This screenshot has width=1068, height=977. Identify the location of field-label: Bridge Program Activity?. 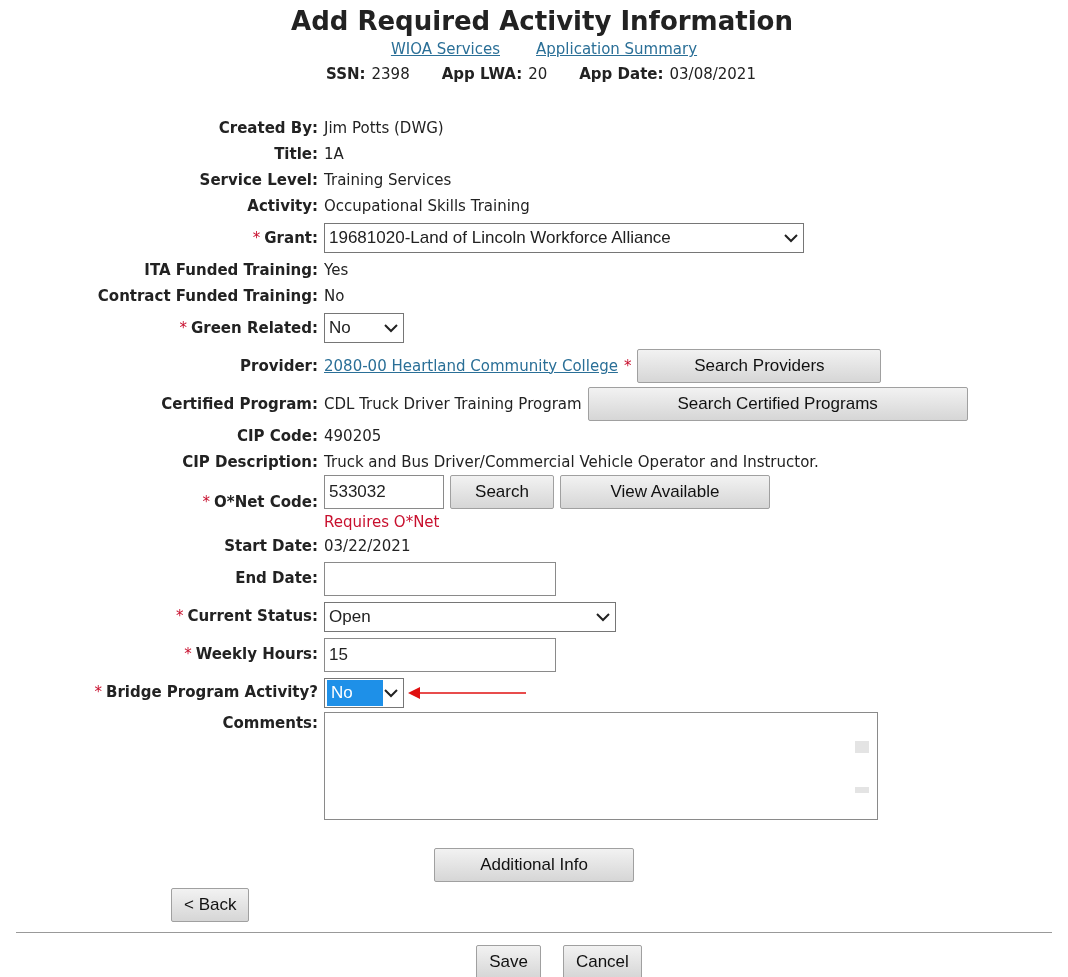
(211, 693).